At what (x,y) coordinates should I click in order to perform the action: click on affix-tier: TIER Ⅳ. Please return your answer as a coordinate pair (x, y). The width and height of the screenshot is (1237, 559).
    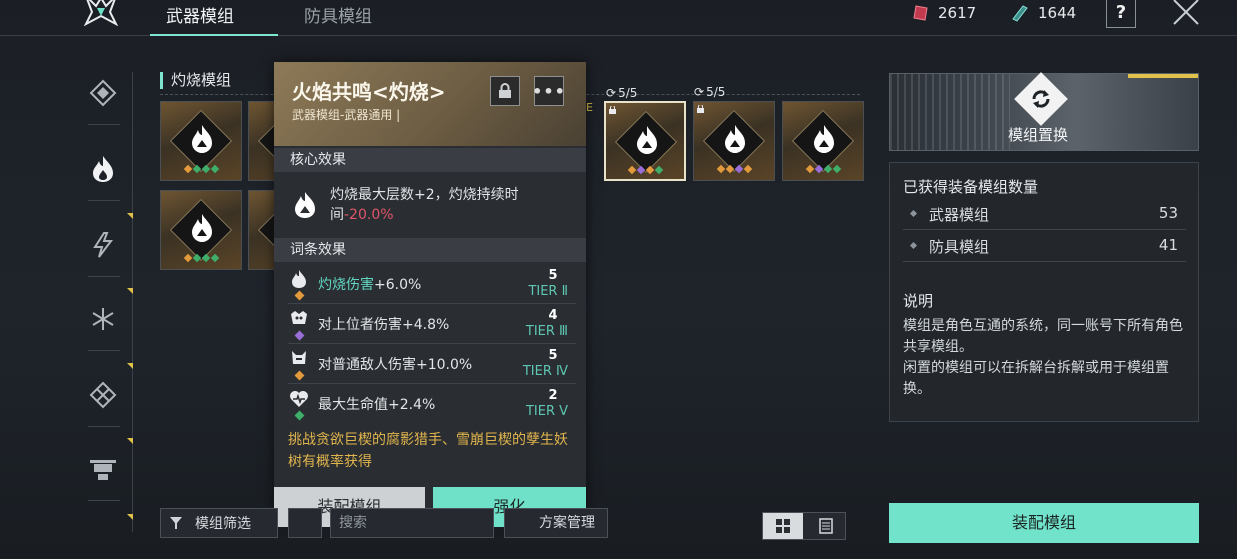
    Looking at the image, I should click on (545, 371).